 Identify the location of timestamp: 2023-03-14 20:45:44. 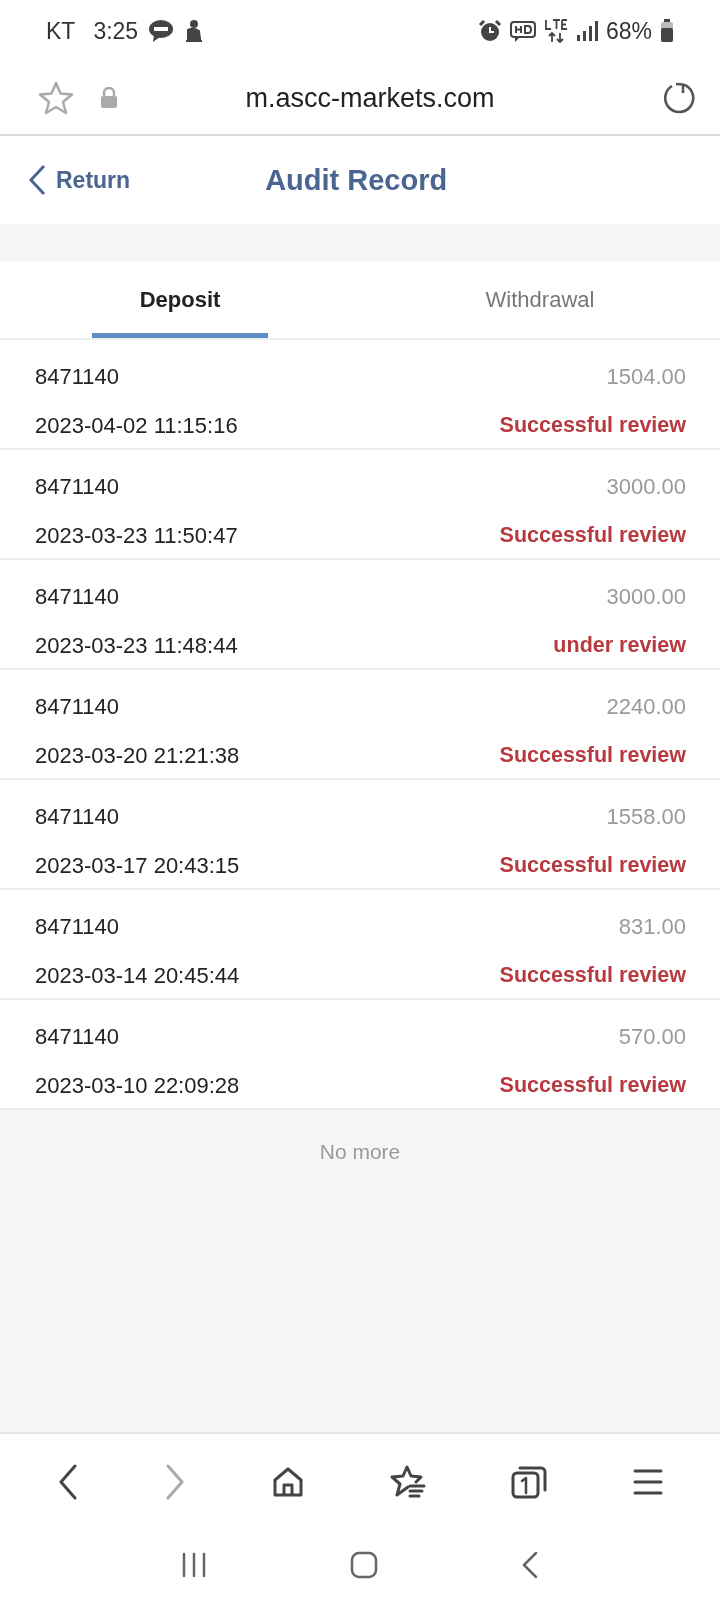
(138, 976).